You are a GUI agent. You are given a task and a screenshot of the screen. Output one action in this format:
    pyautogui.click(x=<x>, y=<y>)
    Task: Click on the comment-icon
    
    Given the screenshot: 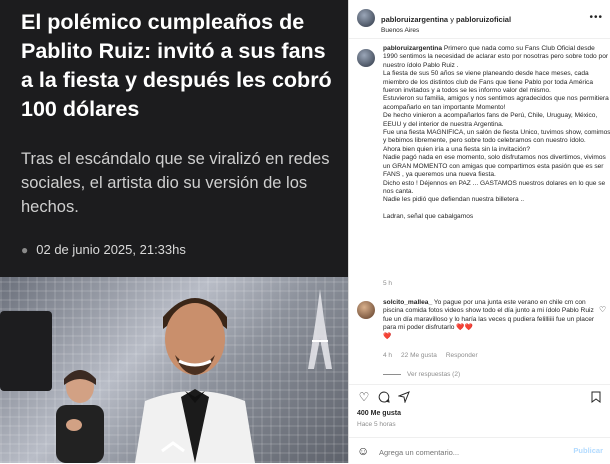 What is the action you would take?
    pyautogui.click(x=384, y=397)
    